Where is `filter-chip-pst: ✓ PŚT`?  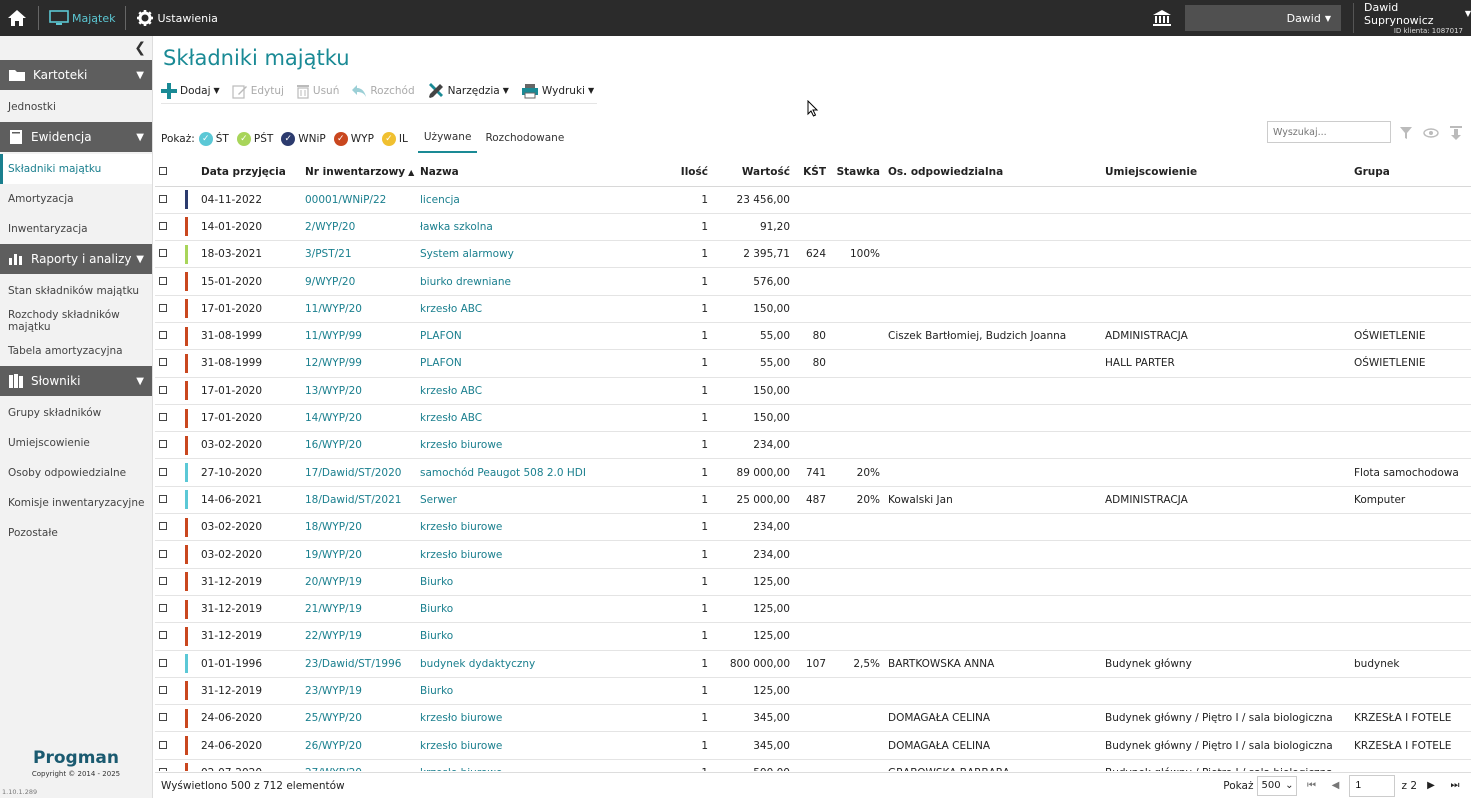 filter-chip-pst: ✓ PŚT is located at coordinates (254, 139).